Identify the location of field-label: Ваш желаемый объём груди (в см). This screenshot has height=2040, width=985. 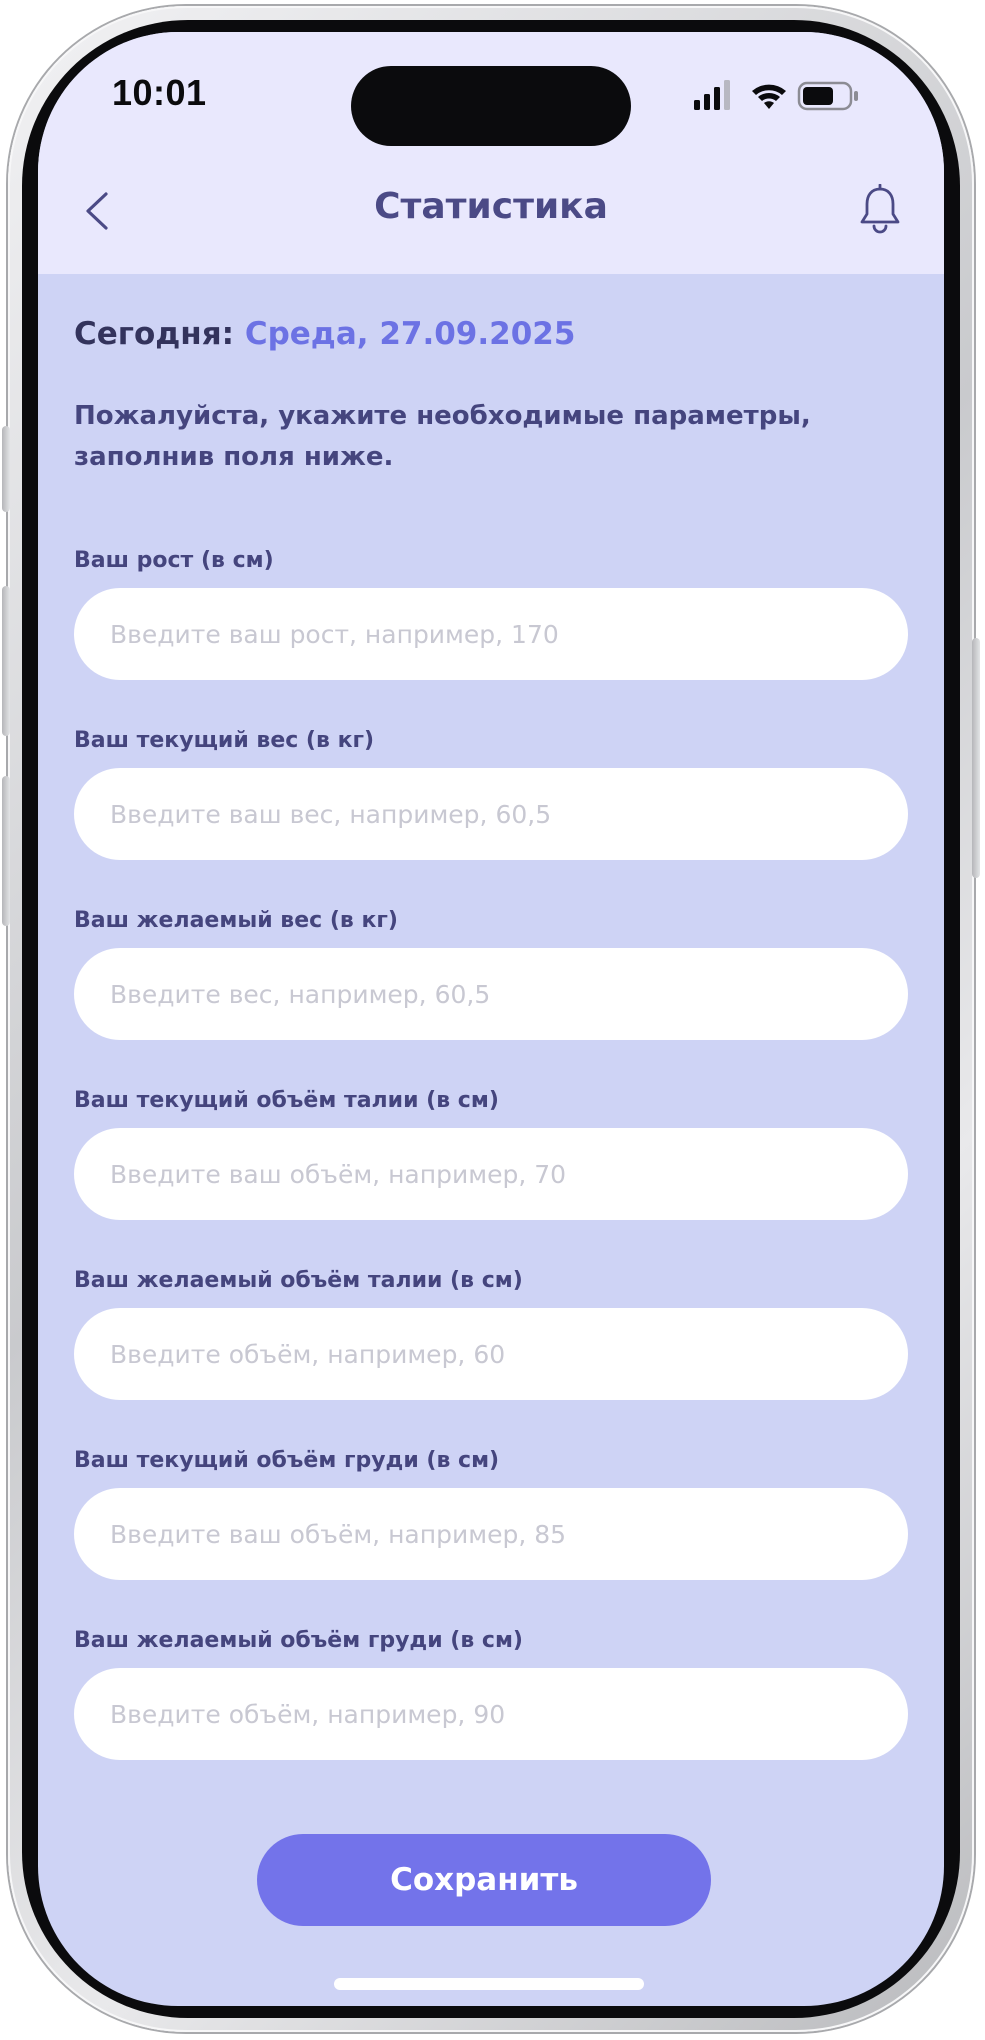
(298, 1640).